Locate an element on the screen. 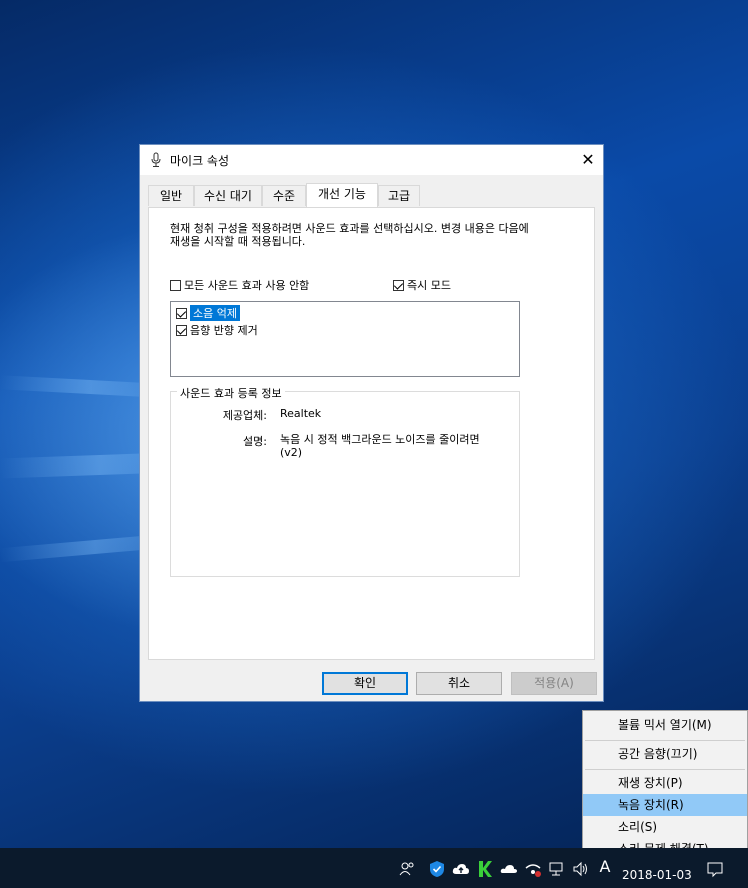  description-label: 설명: is located at coordinates (255, 441).